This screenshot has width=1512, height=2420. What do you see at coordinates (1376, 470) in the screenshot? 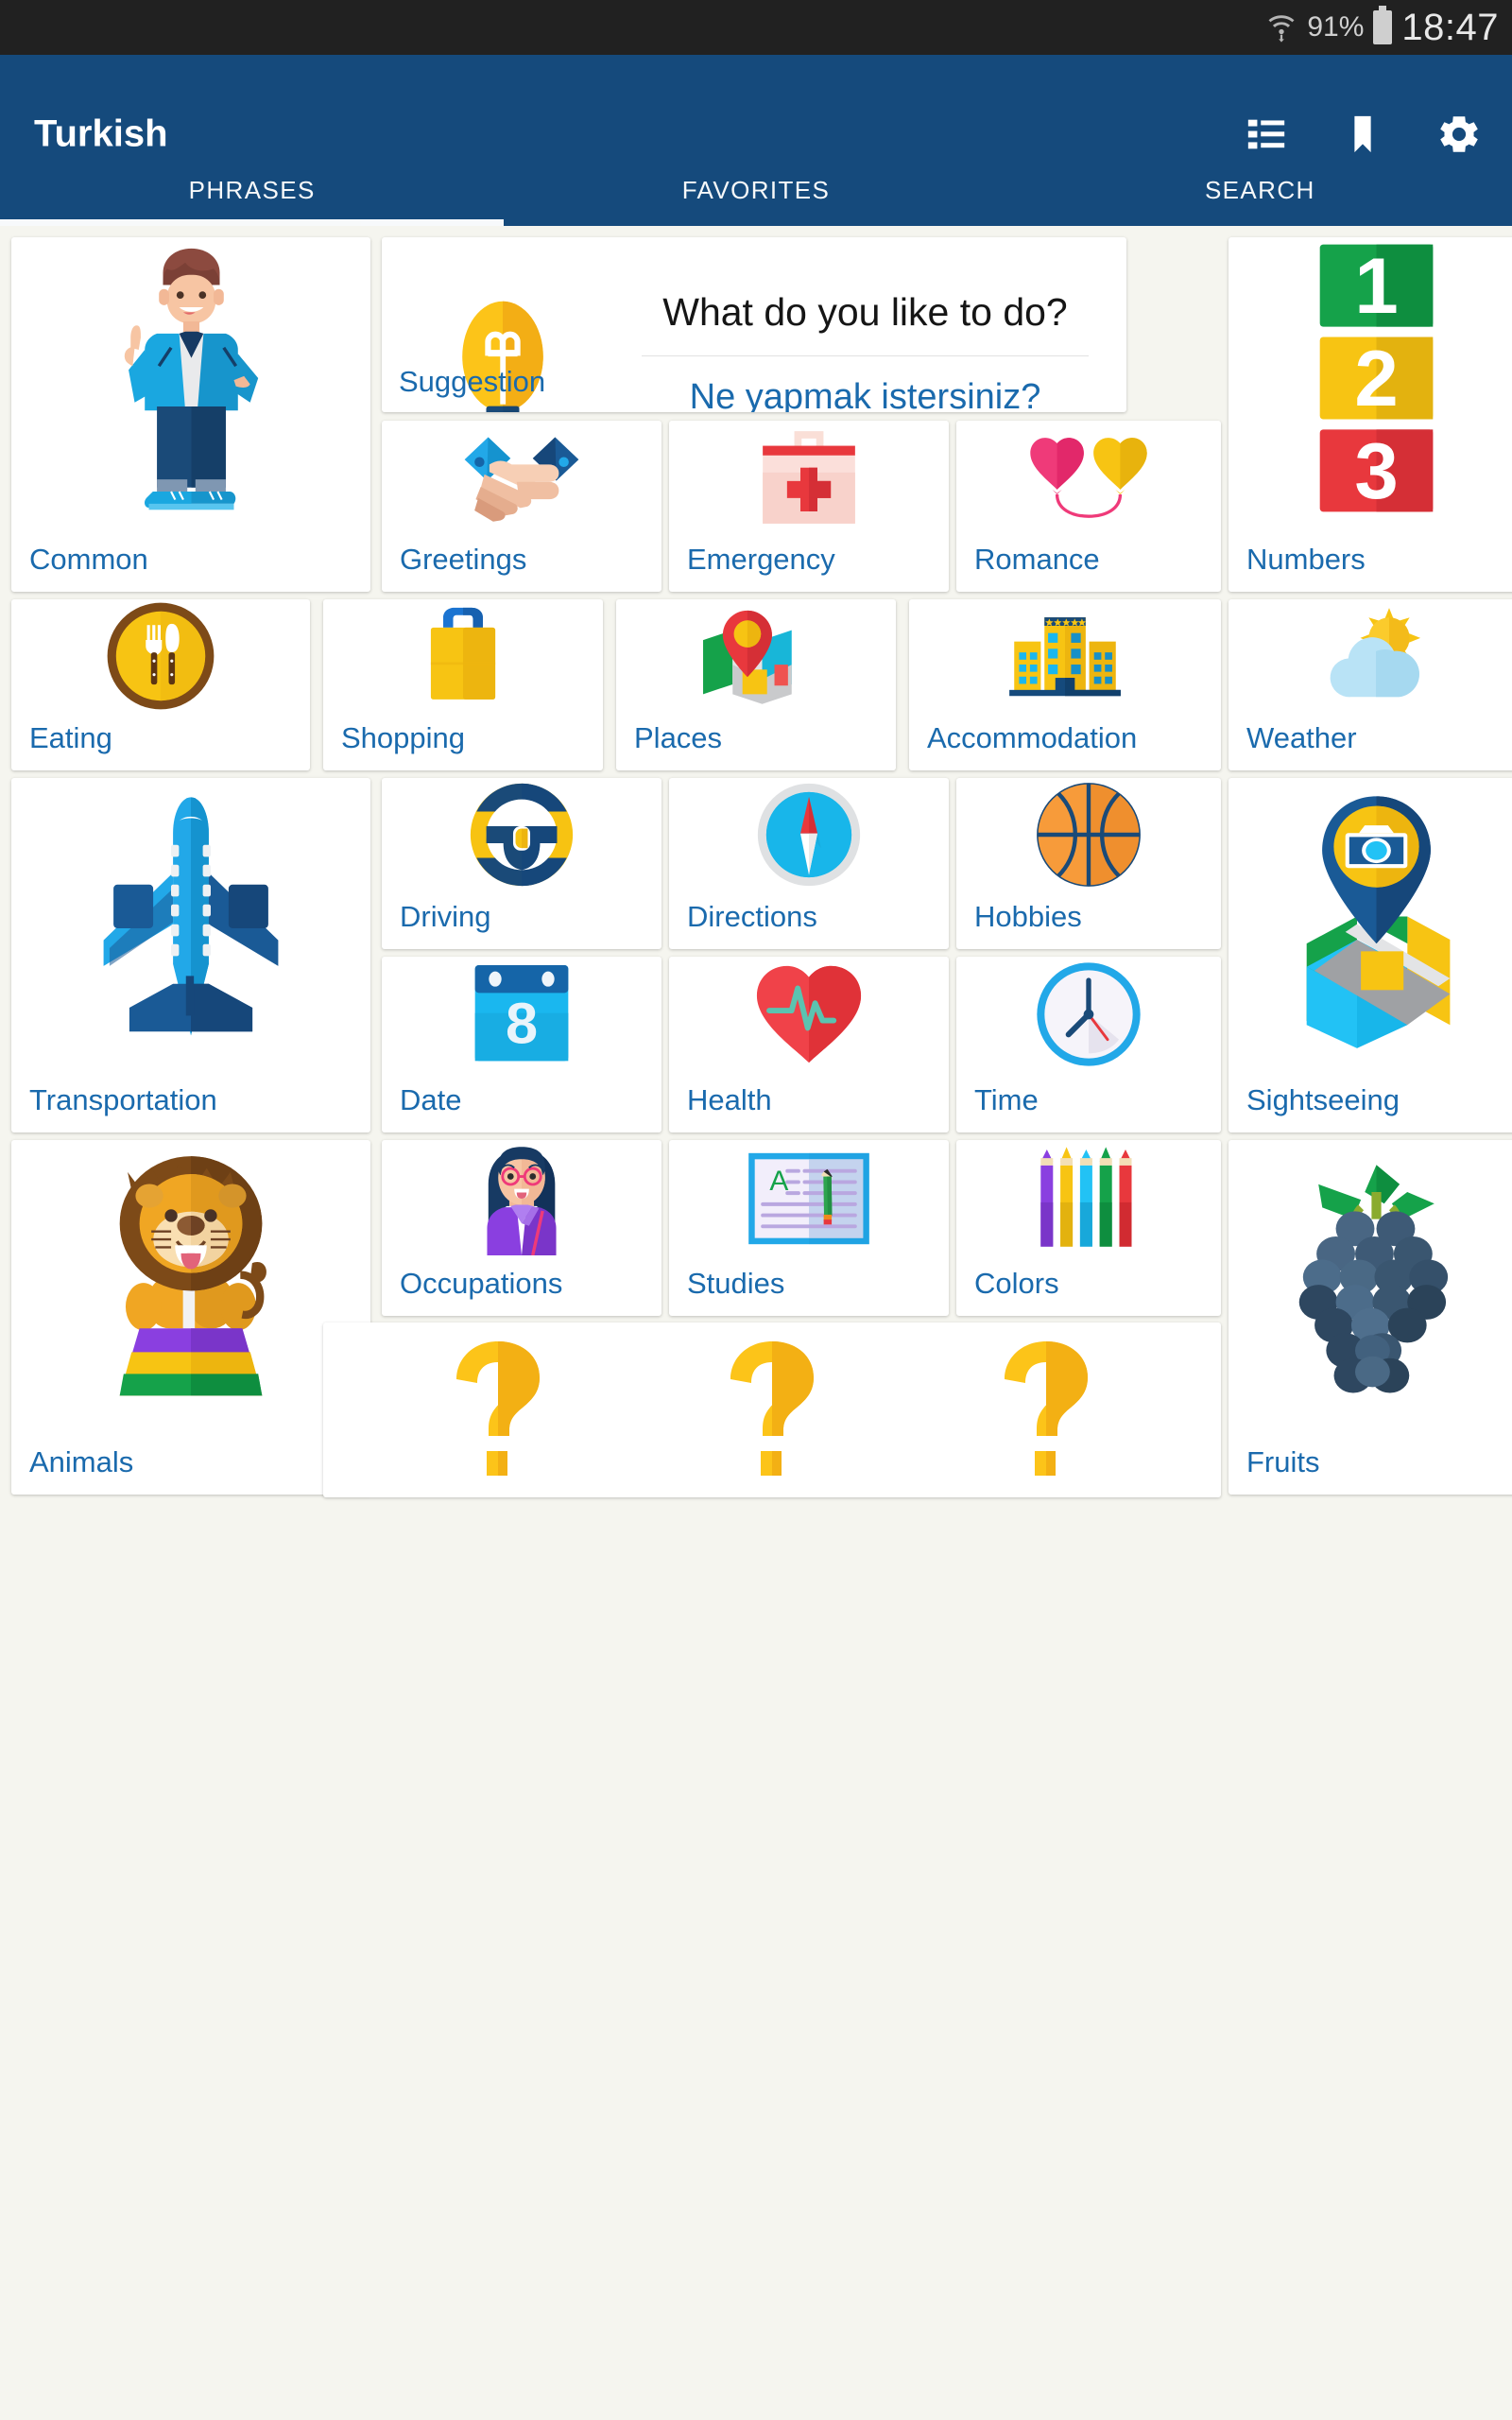
I see `svg-text: 3` at bounding box center [1376, 470].